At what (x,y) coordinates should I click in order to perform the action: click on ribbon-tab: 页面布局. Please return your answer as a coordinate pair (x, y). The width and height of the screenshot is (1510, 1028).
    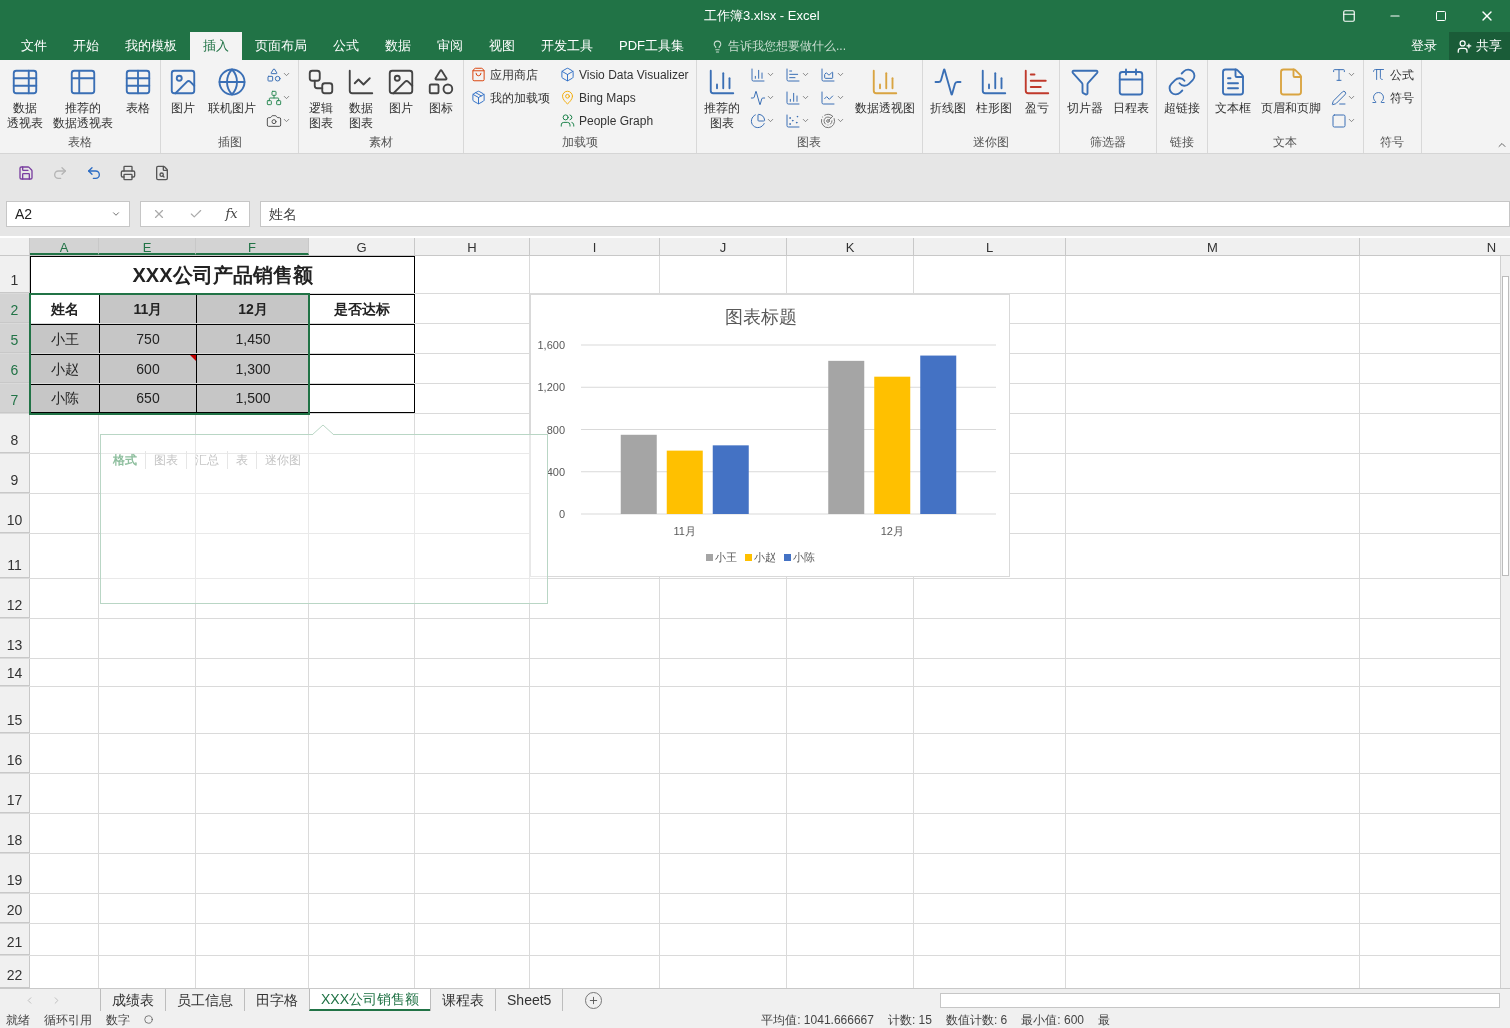
    Looking at the image, I should click on (281, 46).